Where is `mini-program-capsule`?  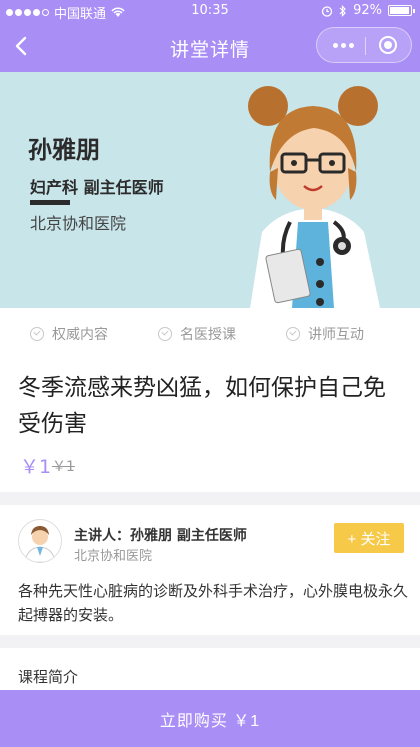
mini-program-capsule is located at coordinates (364, 45).